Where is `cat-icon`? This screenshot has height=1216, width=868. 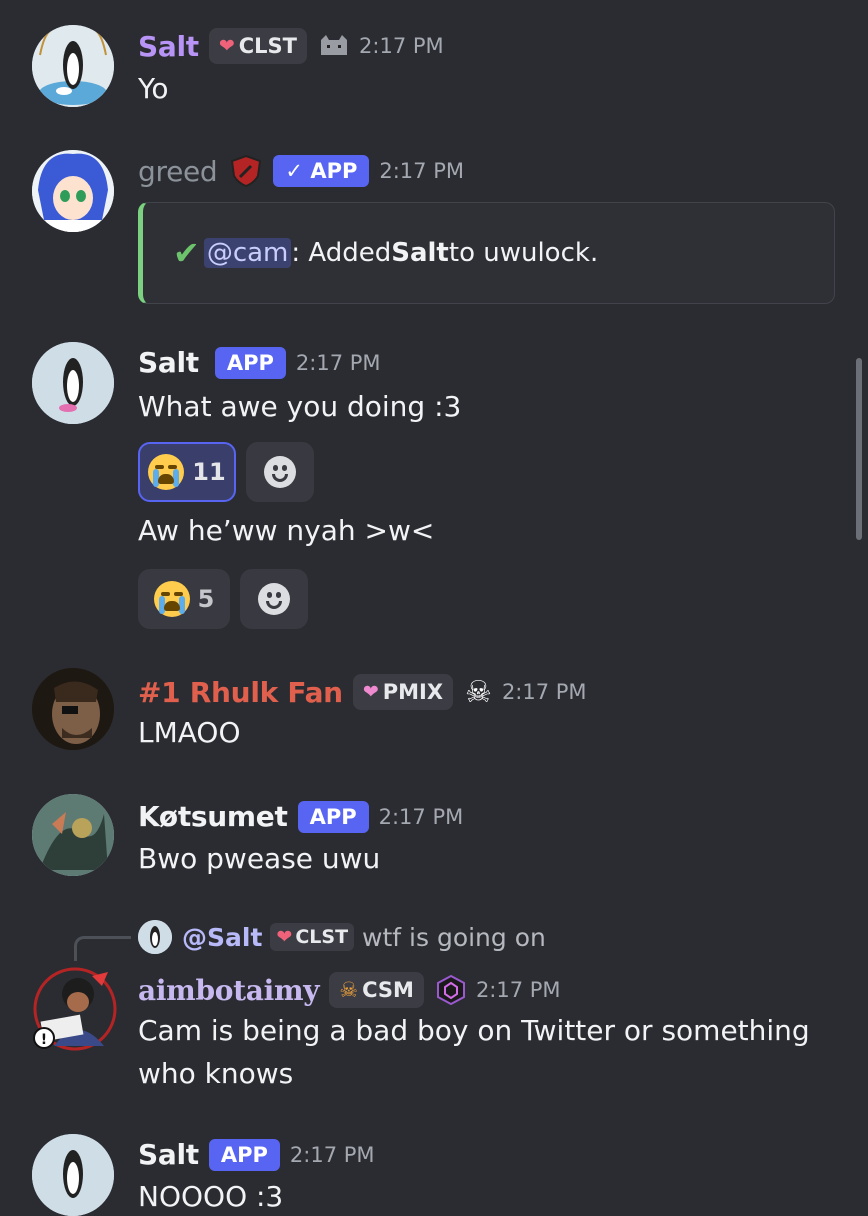
cat-icon is located at coordinates (334, 46).